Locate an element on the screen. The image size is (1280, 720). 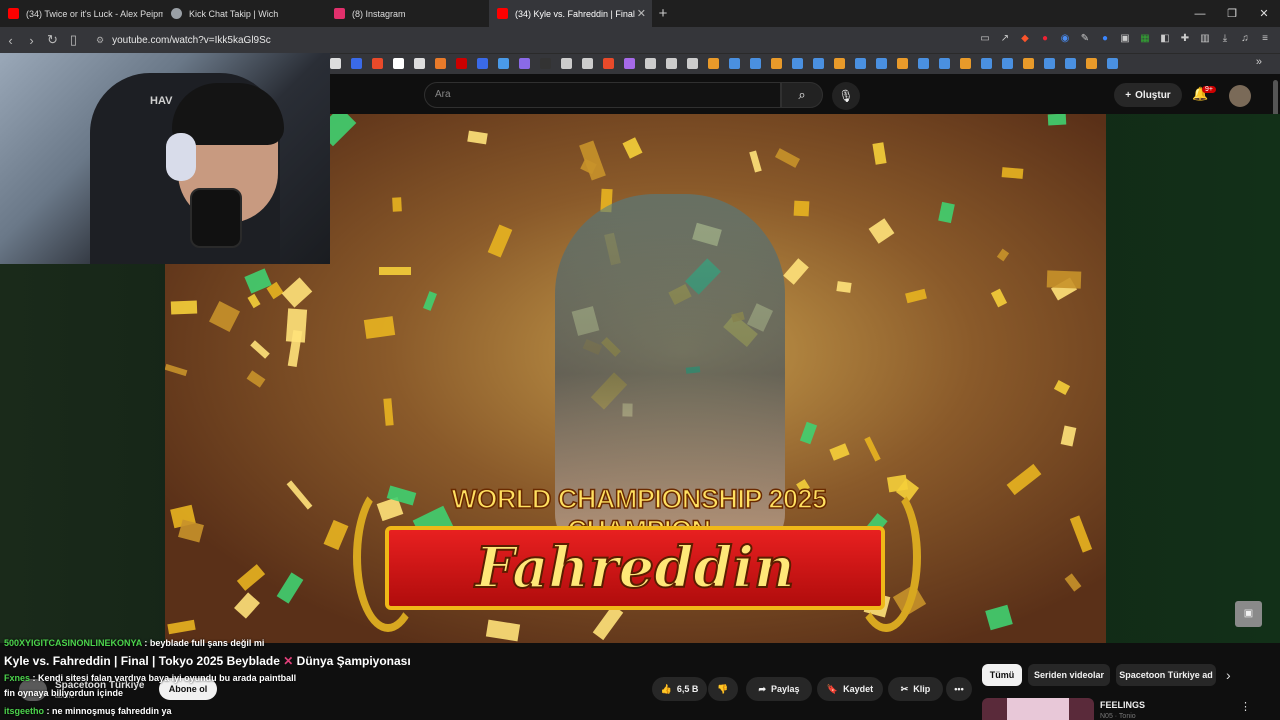
chat-message: itsgeetho : ne minnoşmuş fahreddin ya is located at coordinates (88, 711).